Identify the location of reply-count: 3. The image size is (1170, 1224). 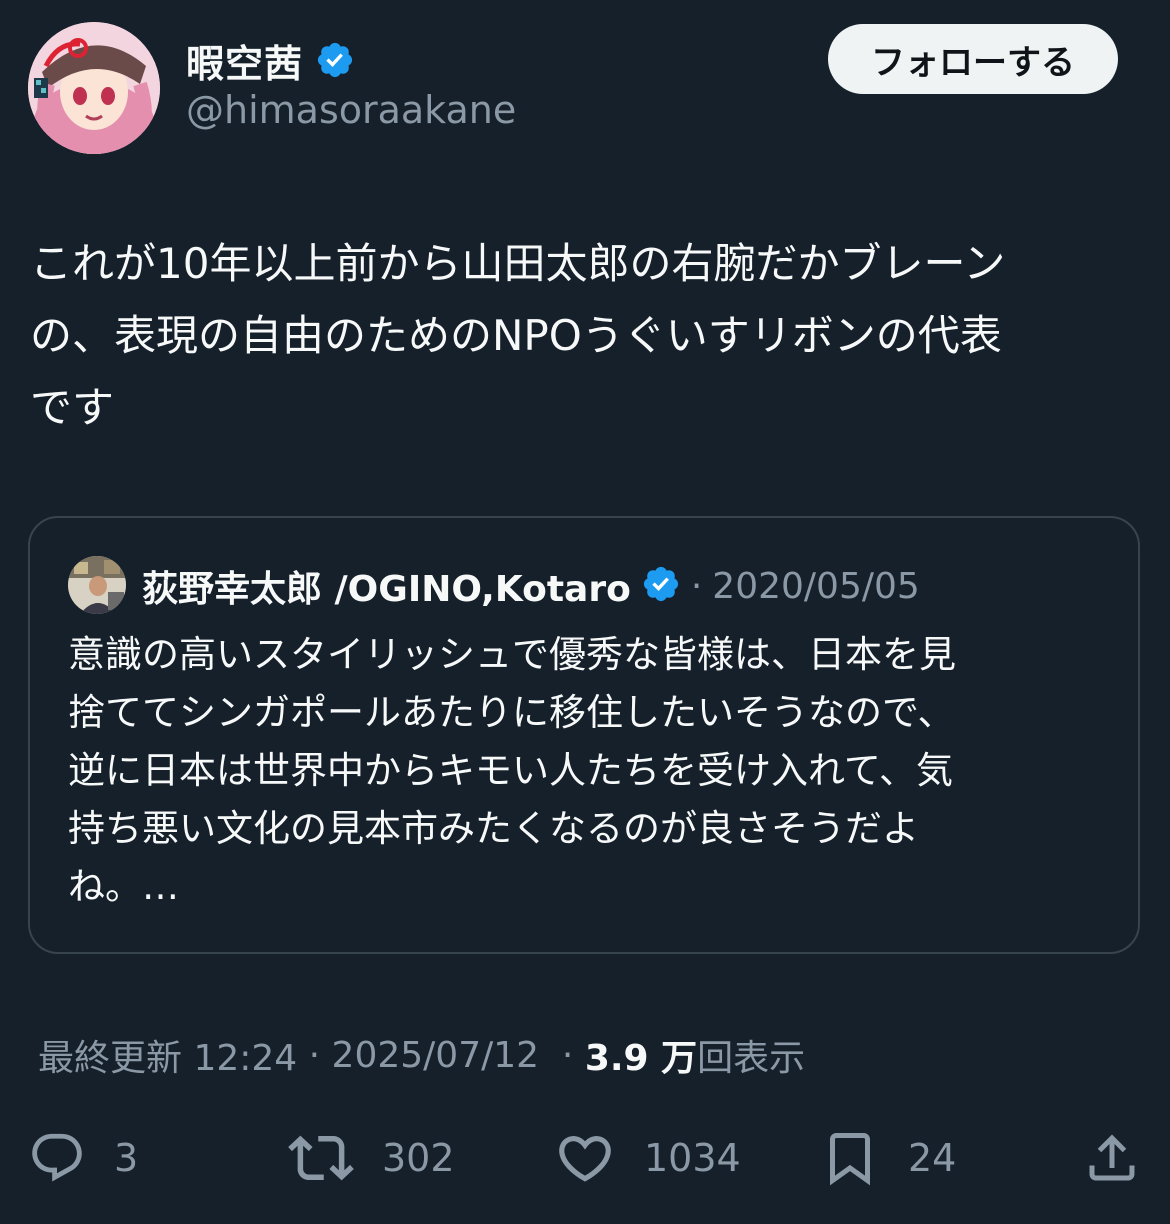
(126, 1158).